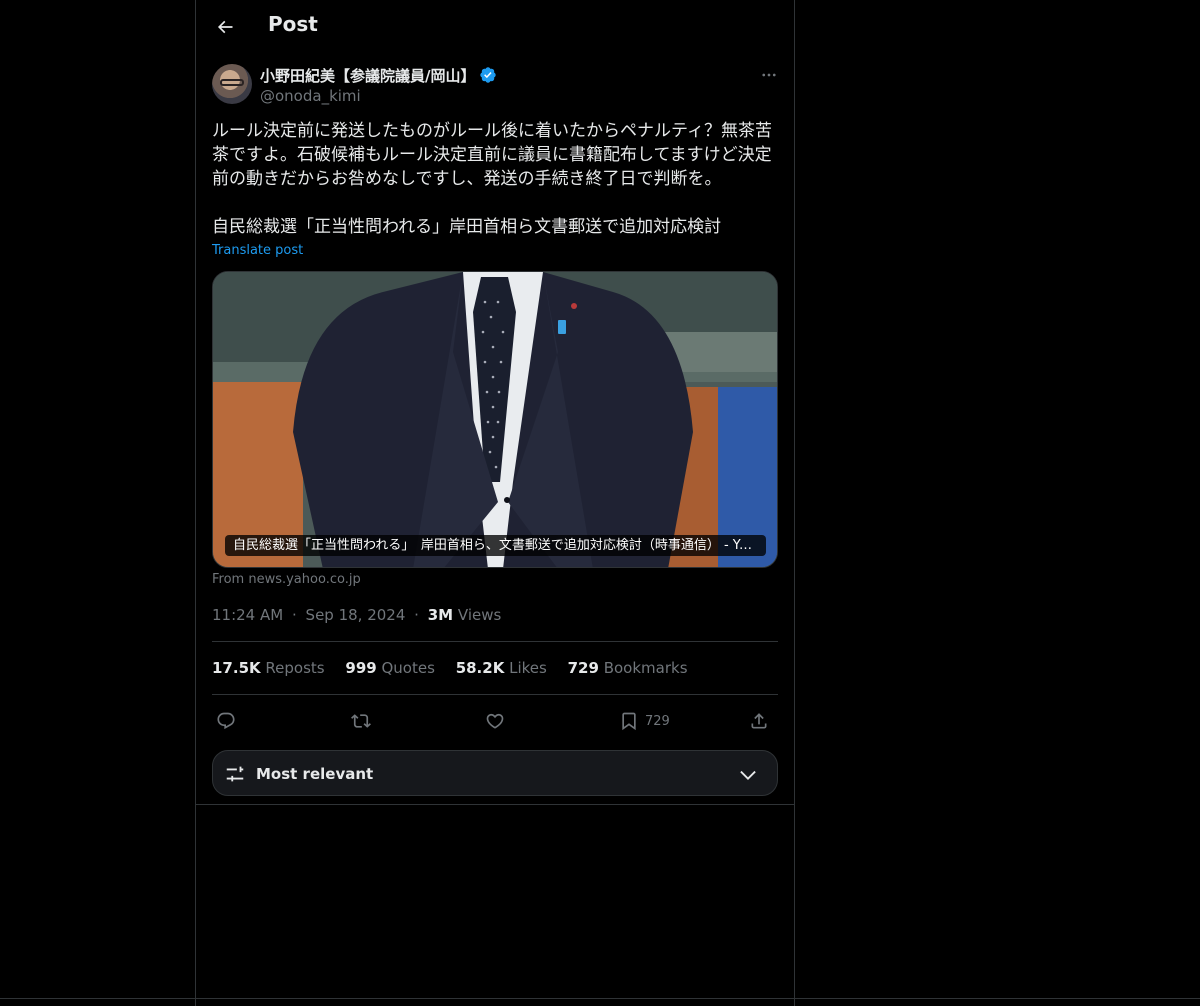  Describe the element at coordinates (629, 721) in the screenshot. I see `bookmark-icon` at that location.